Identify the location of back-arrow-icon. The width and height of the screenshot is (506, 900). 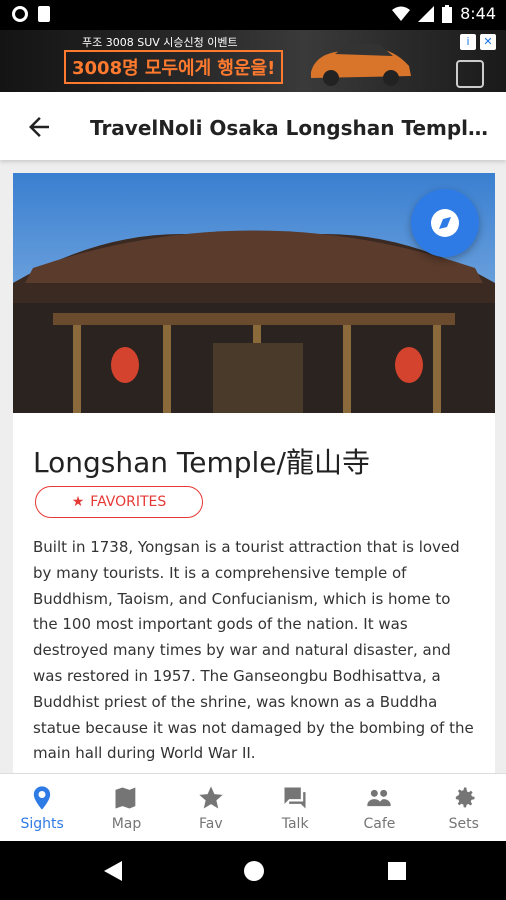
(39, 127).